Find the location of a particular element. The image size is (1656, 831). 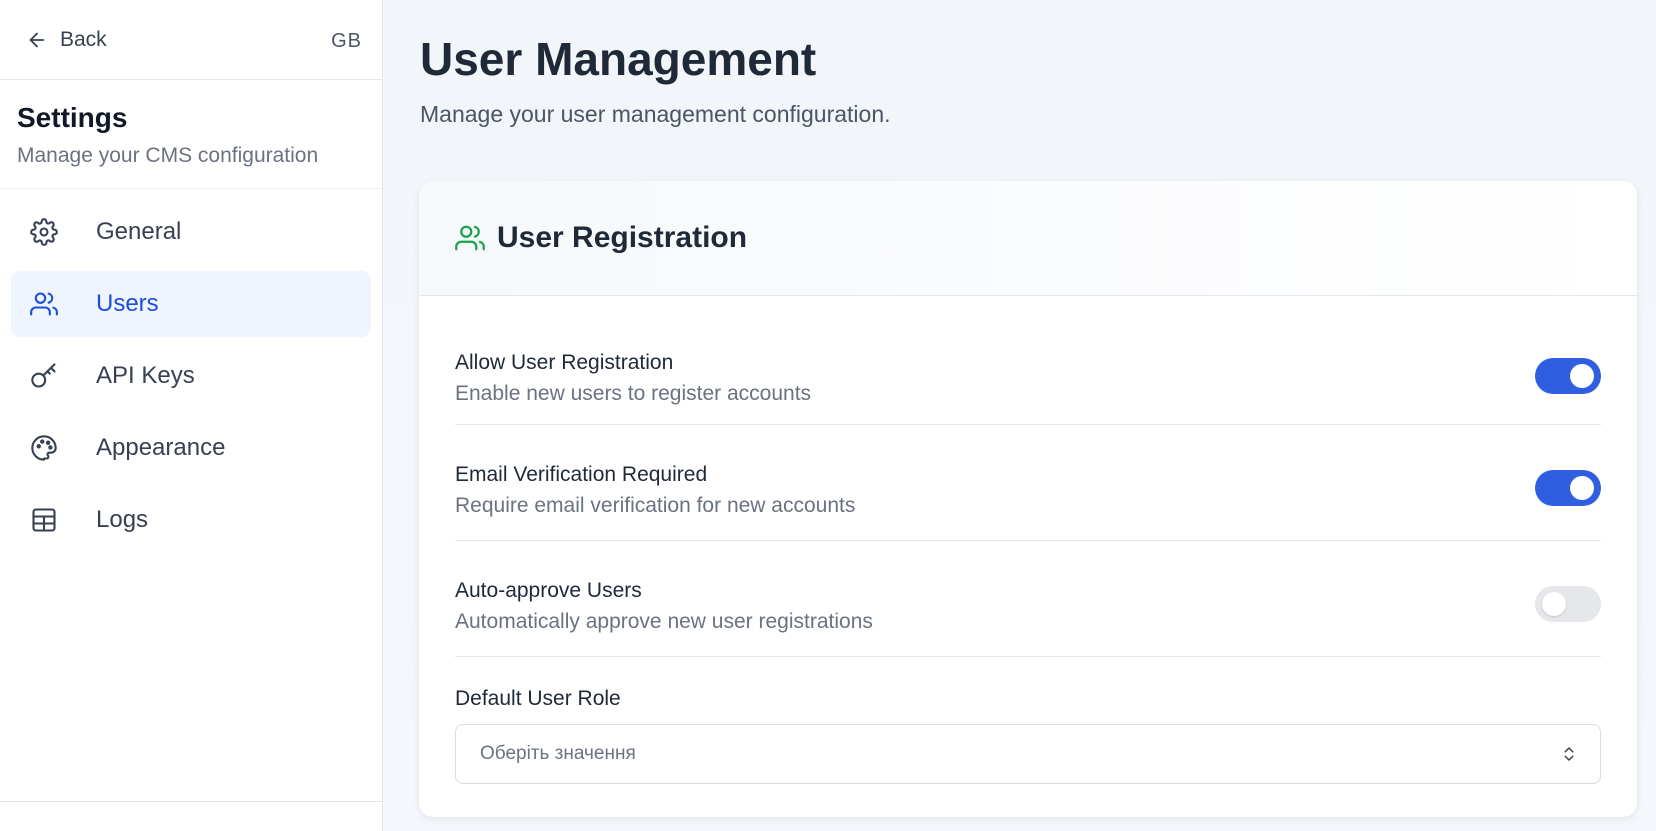

back-label: Back is located at coordinates (83, 39).